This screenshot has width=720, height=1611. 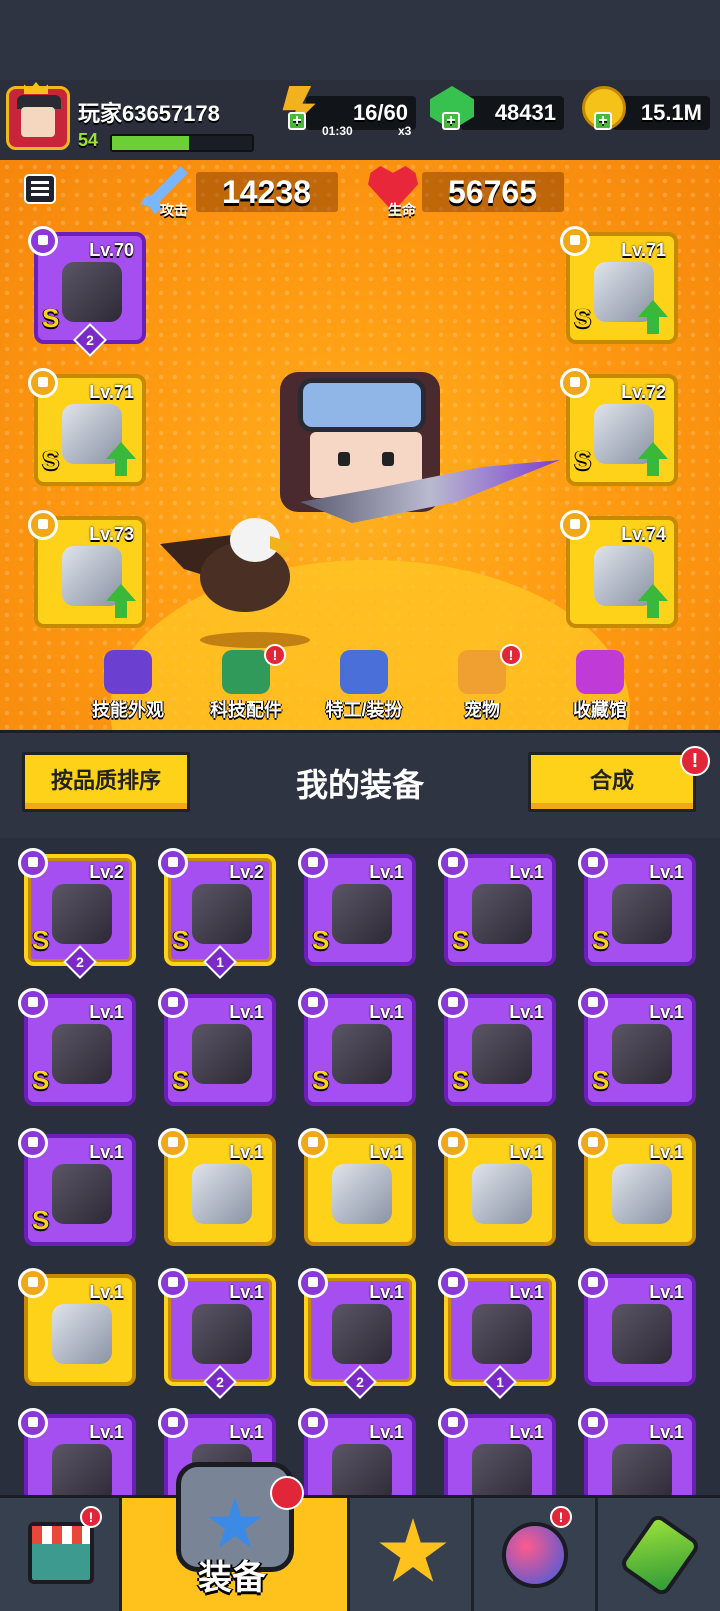 I want to click on shop-alert-badge: !, so click(x=91, y=1517).